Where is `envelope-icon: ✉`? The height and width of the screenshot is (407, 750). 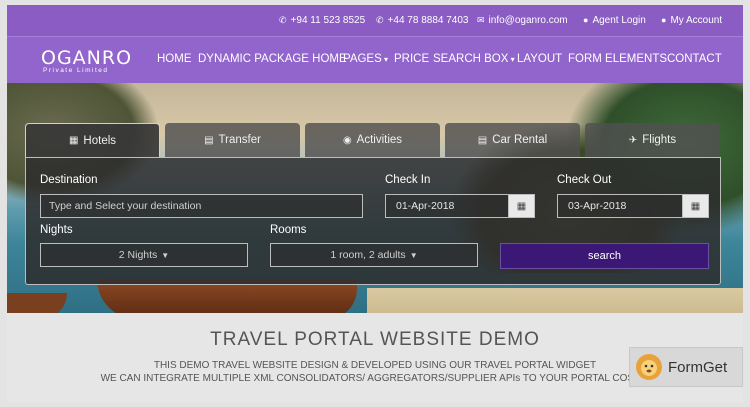 envelope-icon: ✉ is located at coordinates (481, 20).